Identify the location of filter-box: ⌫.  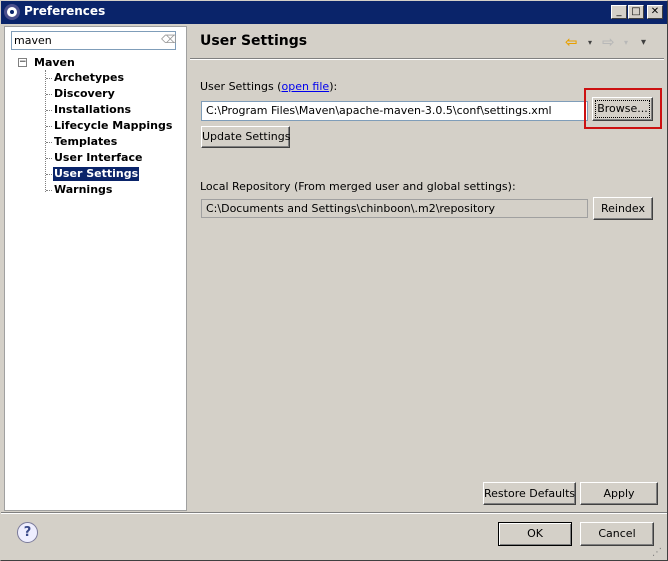
(94, 40).